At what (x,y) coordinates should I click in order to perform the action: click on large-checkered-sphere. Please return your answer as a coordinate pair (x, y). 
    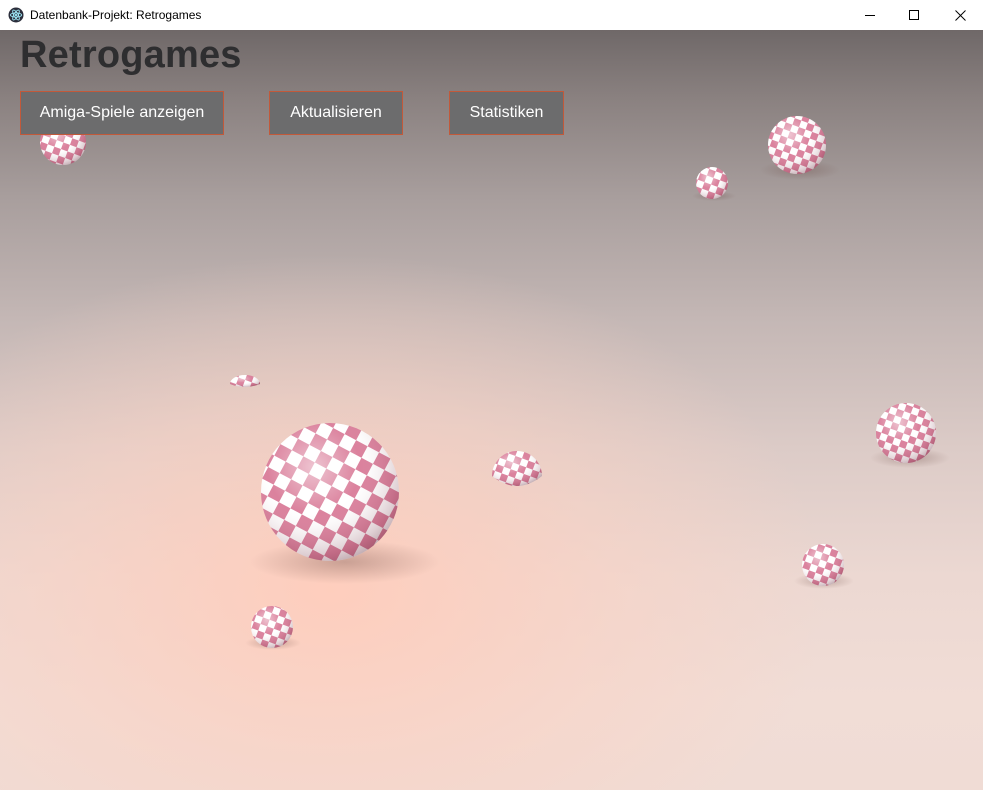
    Looking at the image, I should click on (330, 492).